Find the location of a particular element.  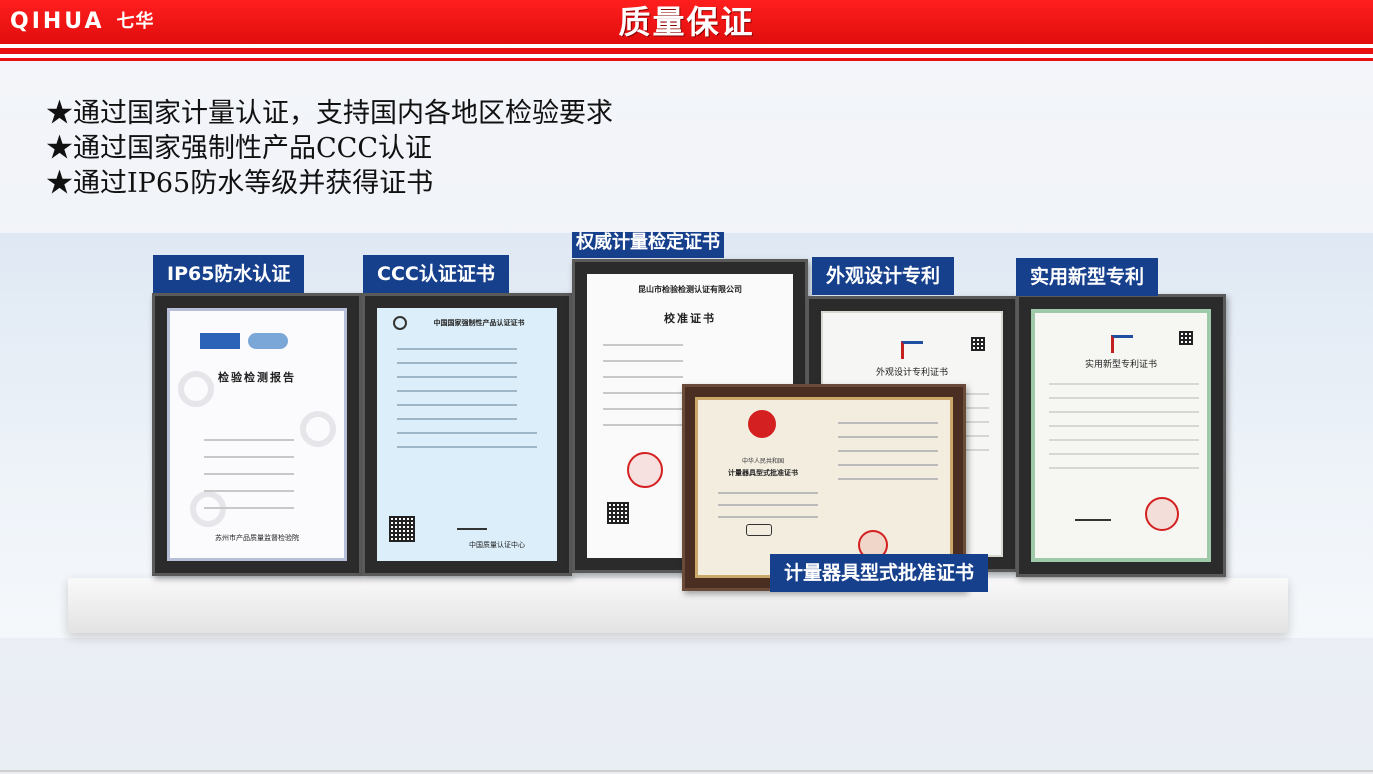

issuer-name: 中国质量认证中心 is located at coordinates (497, 545).